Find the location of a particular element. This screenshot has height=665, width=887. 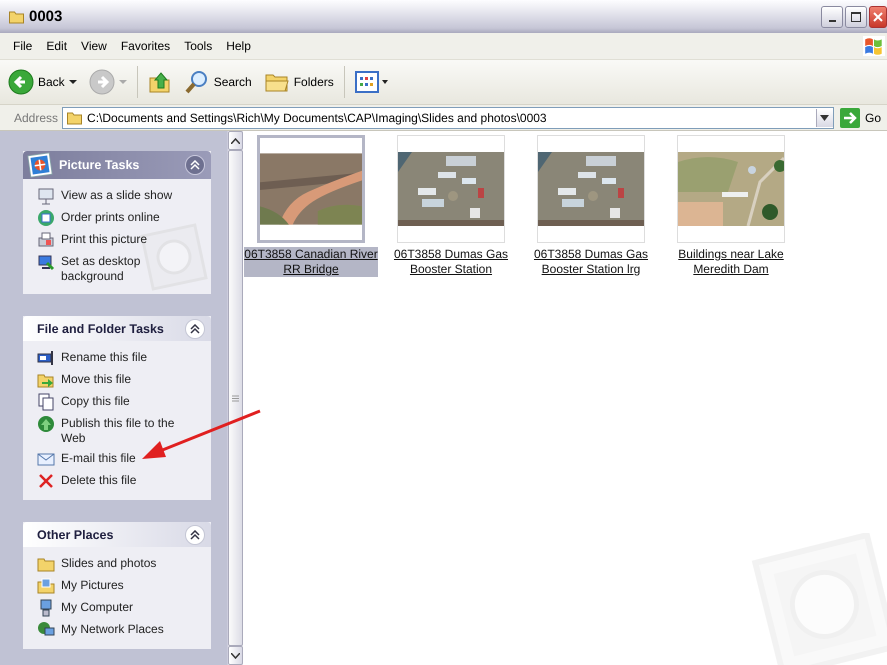

folders-button: Folders is located at coordinates (299, 82).